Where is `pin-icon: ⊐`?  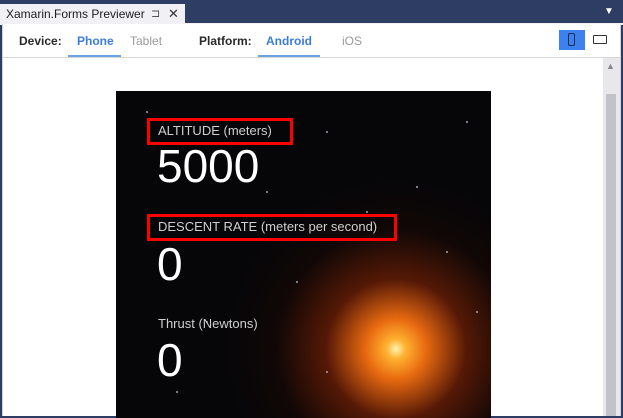 pin-icon: ⊐ is located at coordinates (155, 14).